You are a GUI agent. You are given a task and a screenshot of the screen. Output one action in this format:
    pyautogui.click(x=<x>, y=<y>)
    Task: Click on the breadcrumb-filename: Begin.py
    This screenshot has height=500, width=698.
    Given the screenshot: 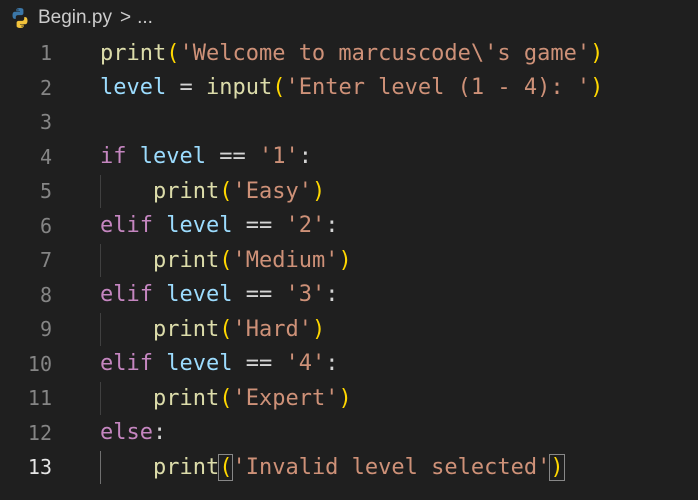 What is the action you would take?
    pyautogui.click(x=75, y=18)
    